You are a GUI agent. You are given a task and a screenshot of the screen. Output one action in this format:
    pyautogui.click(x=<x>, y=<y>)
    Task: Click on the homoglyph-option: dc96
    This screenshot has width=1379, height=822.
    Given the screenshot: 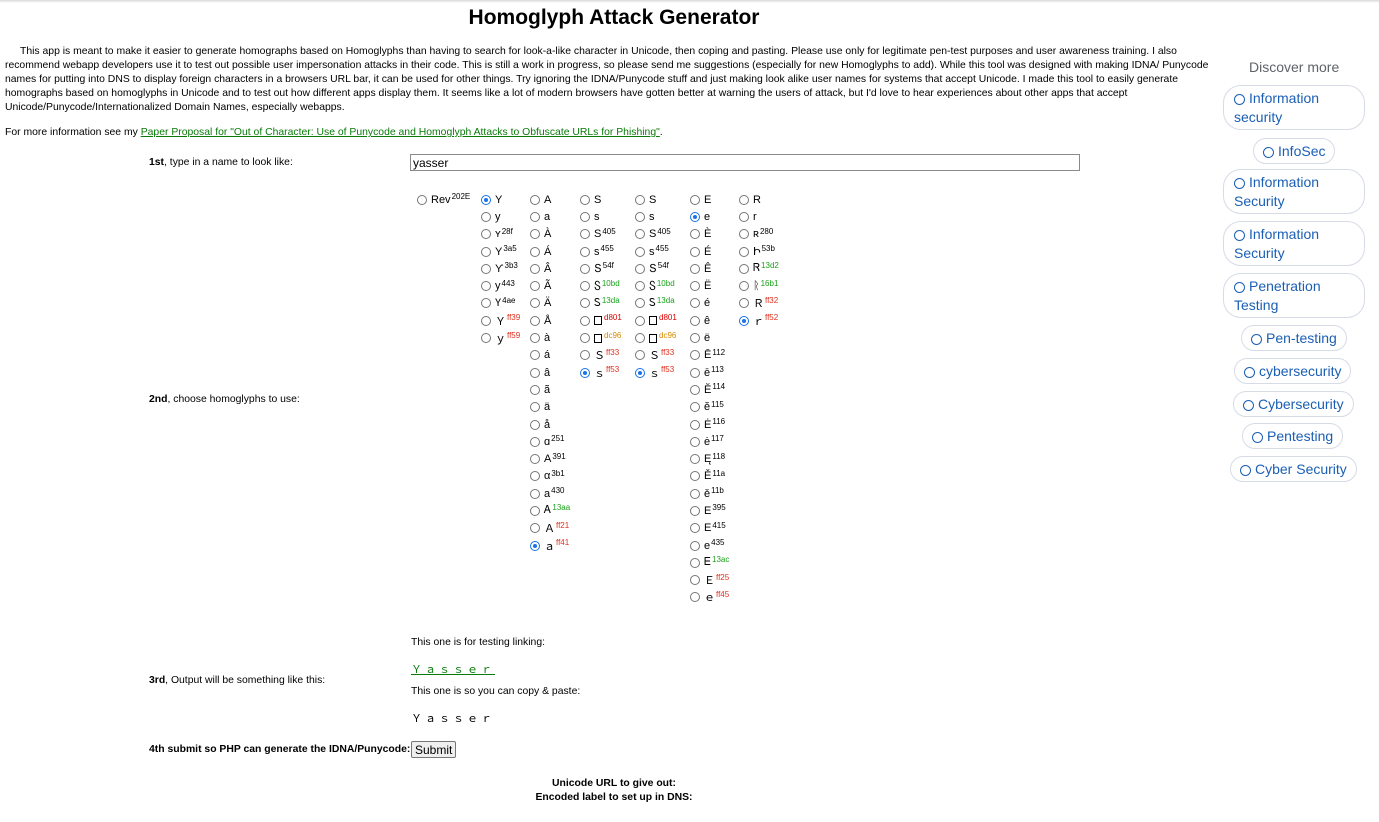 What is the action you would take?
    pyautogui.click(x=656, y=337)
    